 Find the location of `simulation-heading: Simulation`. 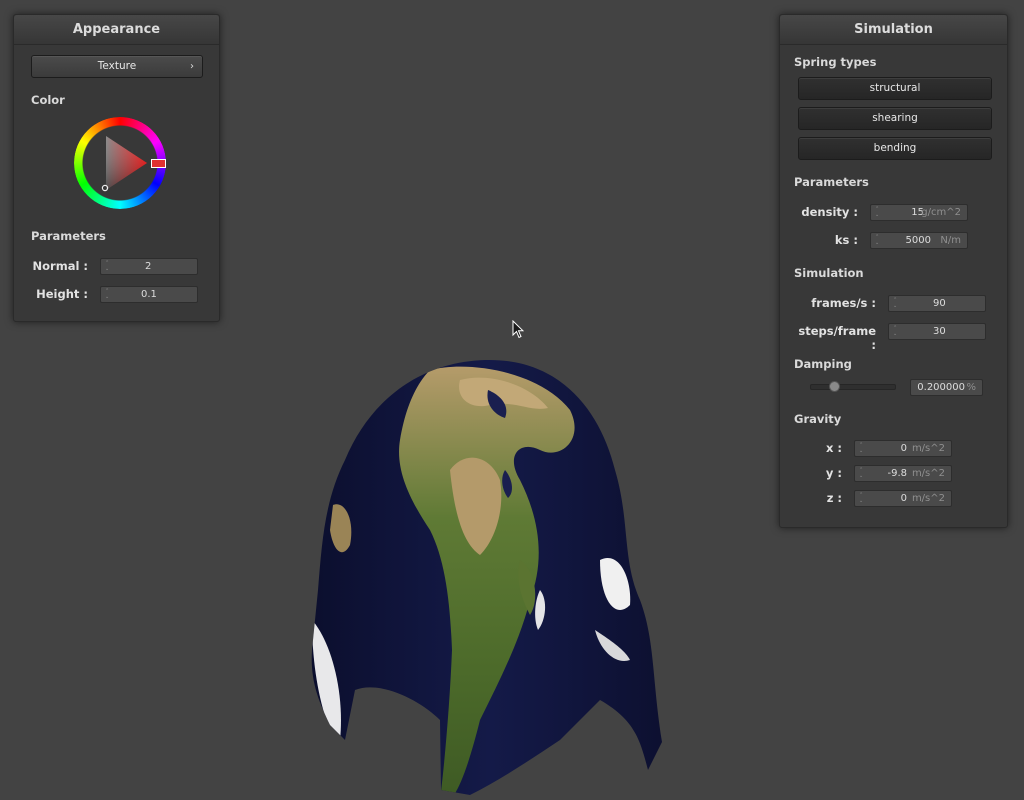

simulation-heading: Simulation is located at coordinates (829, 273).